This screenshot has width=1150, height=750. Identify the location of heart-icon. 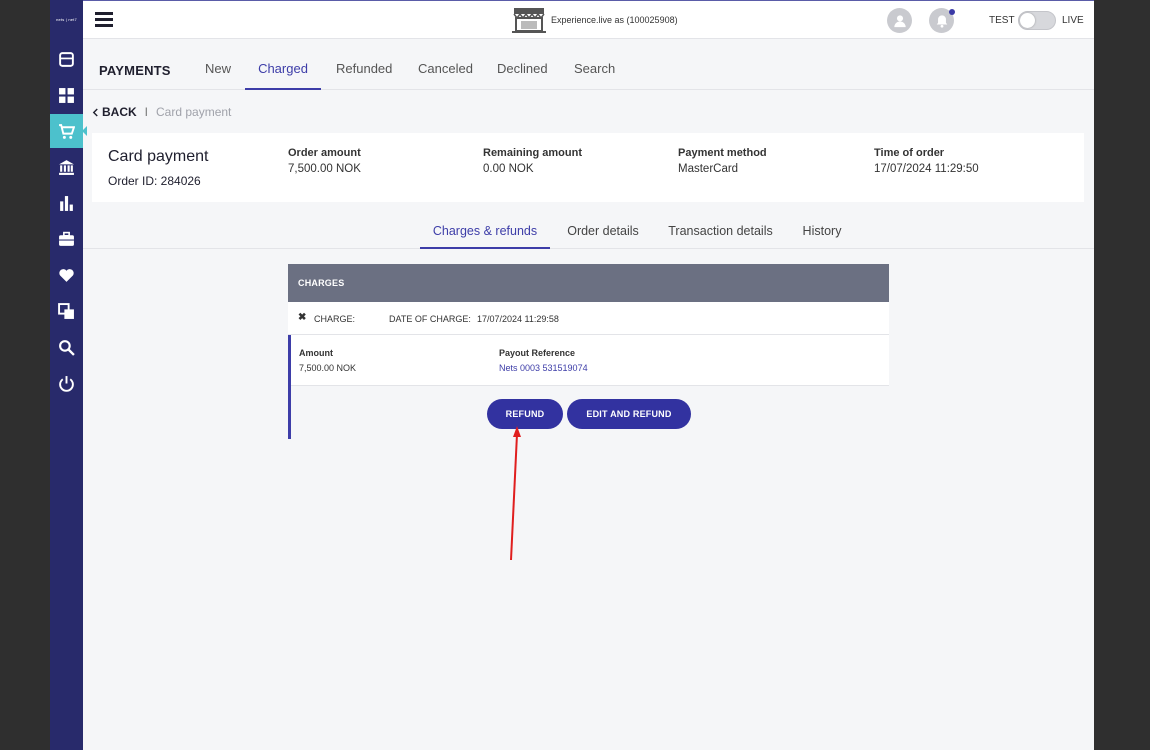
(66, 275).